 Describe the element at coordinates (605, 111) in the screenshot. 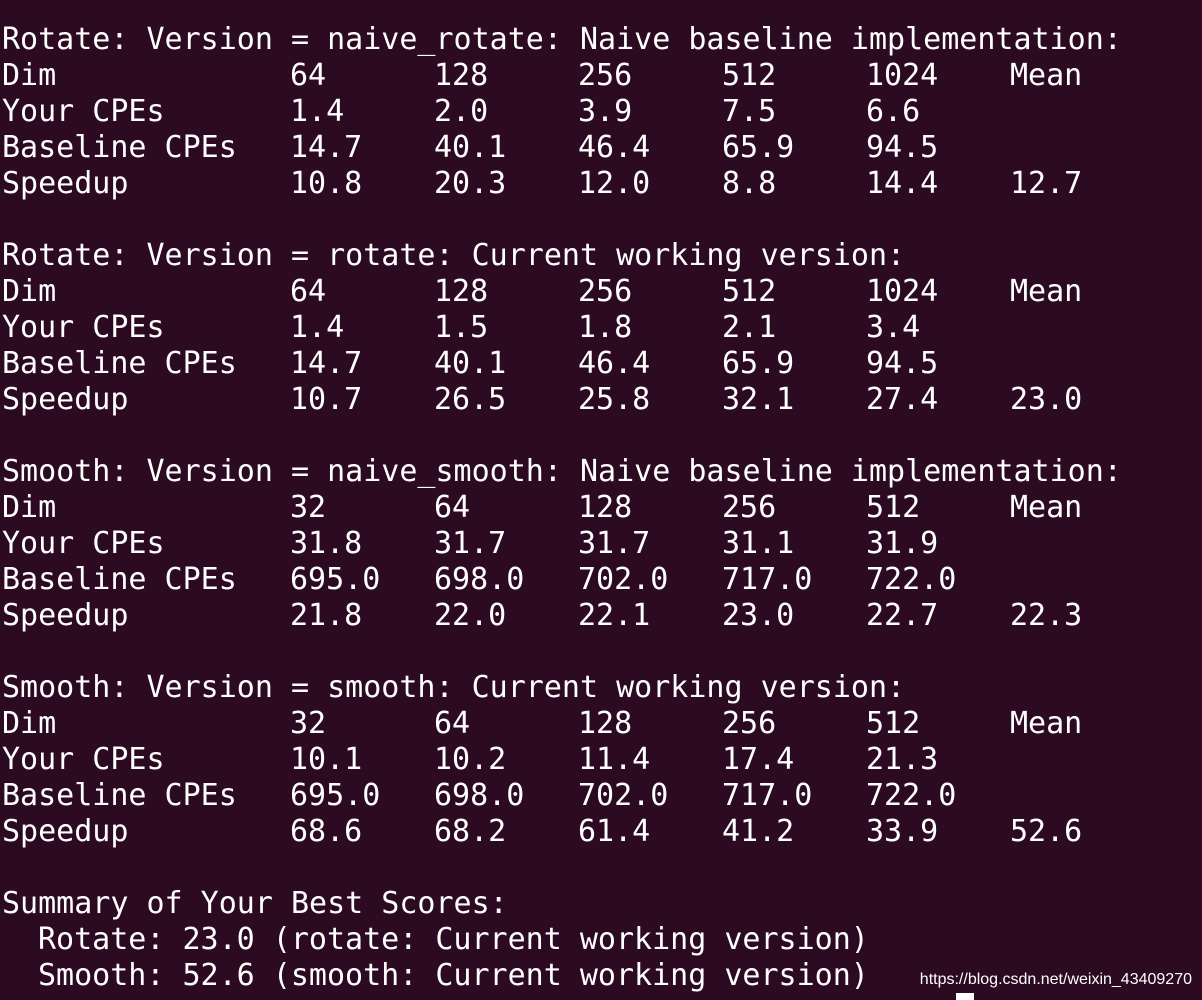

I see `table-cell: 3.9` at that location.